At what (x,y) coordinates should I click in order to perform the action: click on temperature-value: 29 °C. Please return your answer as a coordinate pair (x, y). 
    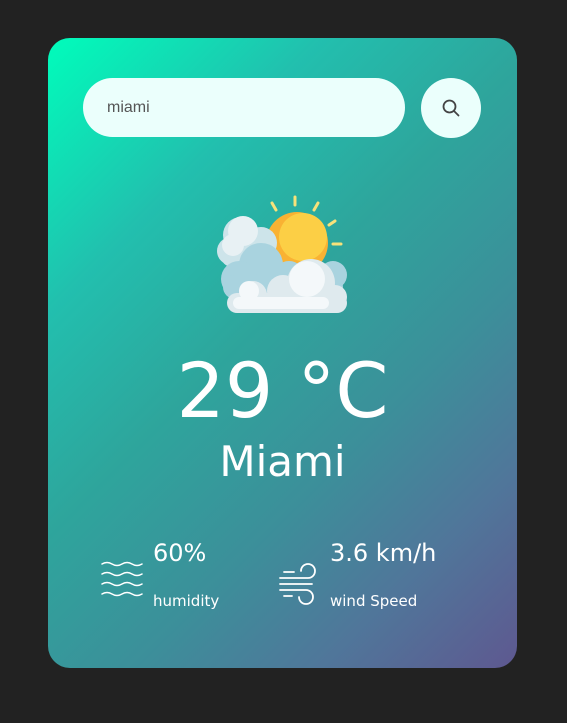
    Looking at the image, I should click on (282, 390).